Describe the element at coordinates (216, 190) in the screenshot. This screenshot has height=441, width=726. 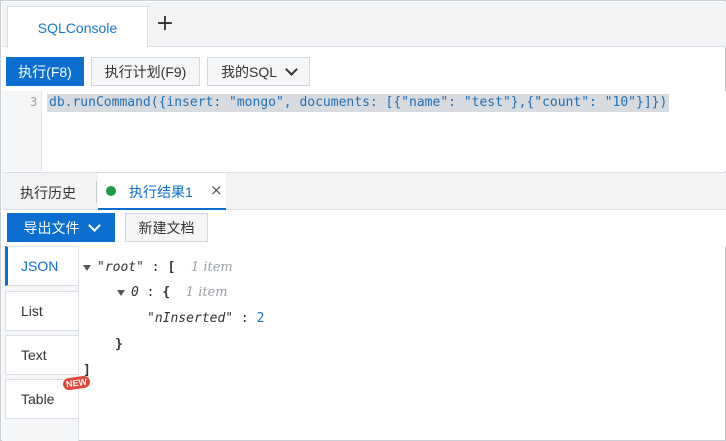
I see `close-icon: ×` at that location.